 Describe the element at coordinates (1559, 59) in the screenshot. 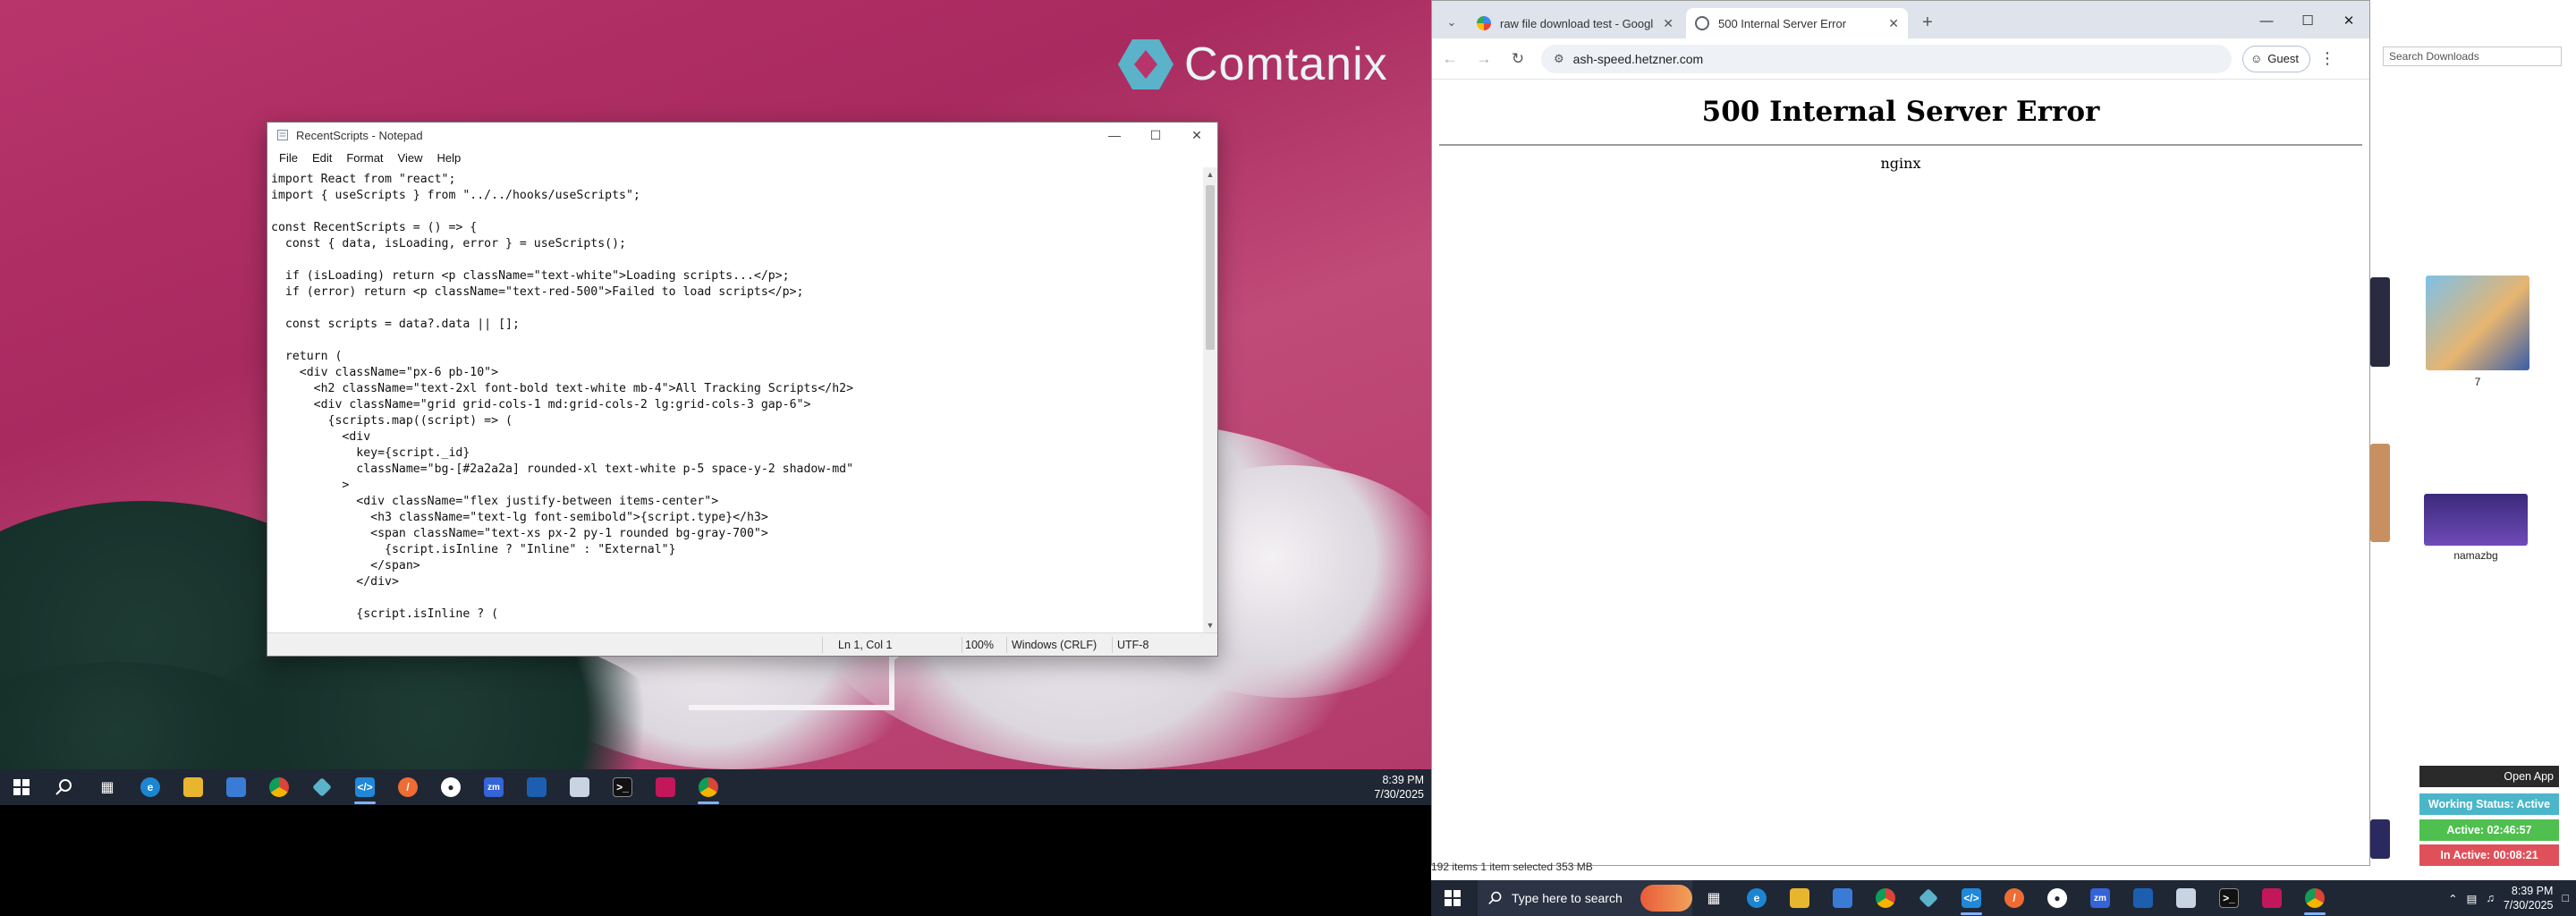

I see `site-info-icon: ⚙` at that location.